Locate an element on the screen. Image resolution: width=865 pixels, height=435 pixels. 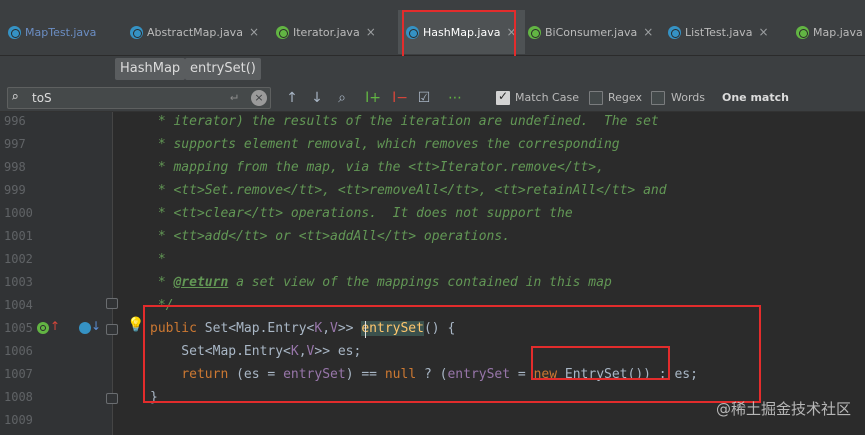
search-box: ⌕ ↵ × is located at coordinates (139, 98).